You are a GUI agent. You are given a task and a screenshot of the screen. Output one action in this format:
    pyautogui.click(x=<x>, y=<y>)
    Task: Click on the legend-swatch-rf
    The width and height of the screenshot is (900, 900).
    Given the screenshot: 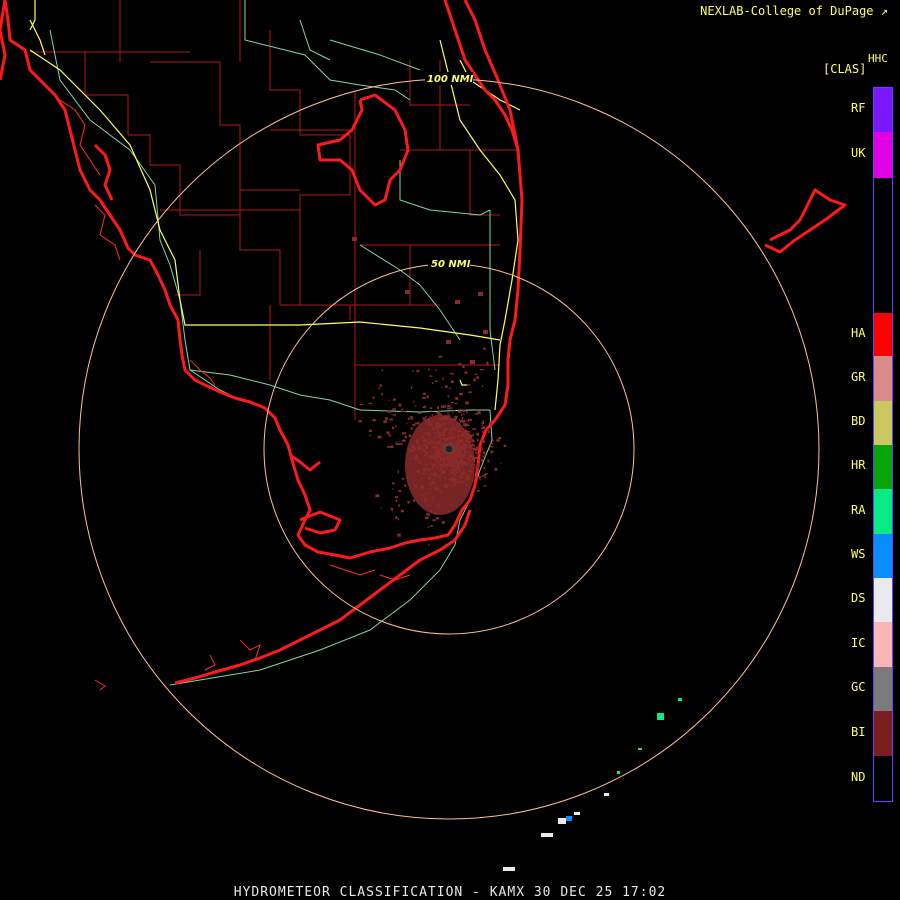 What is the action you would take?
    pyautogui.click(x=883, y=110)
    